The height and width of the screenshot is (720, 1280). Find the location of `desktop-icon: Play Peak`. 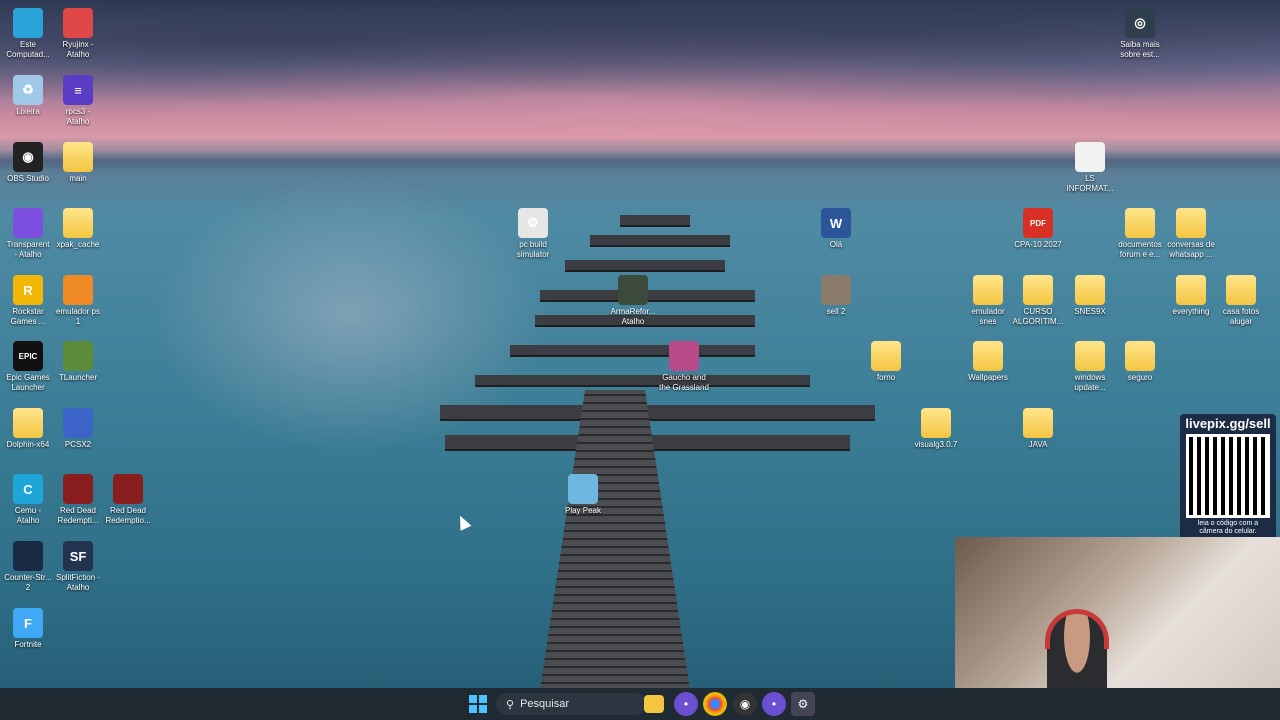

desktop-icon: Play Peak is located at coordinates (583, 495).